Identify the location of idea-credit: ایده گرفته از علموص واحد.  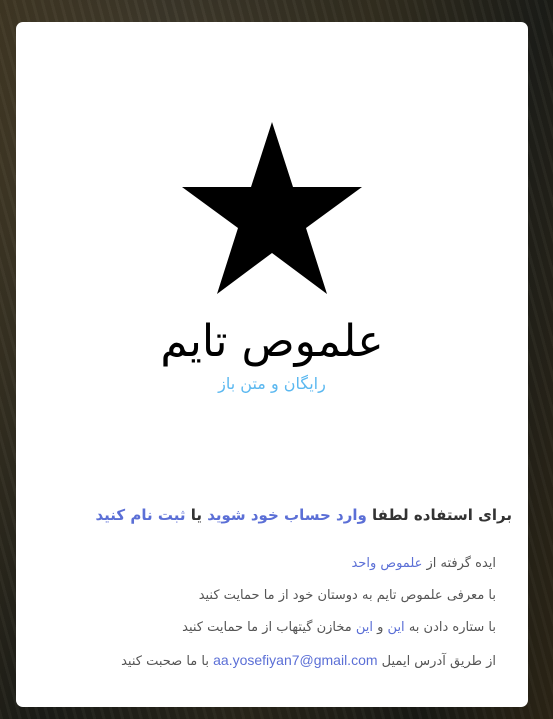
(264, 564).